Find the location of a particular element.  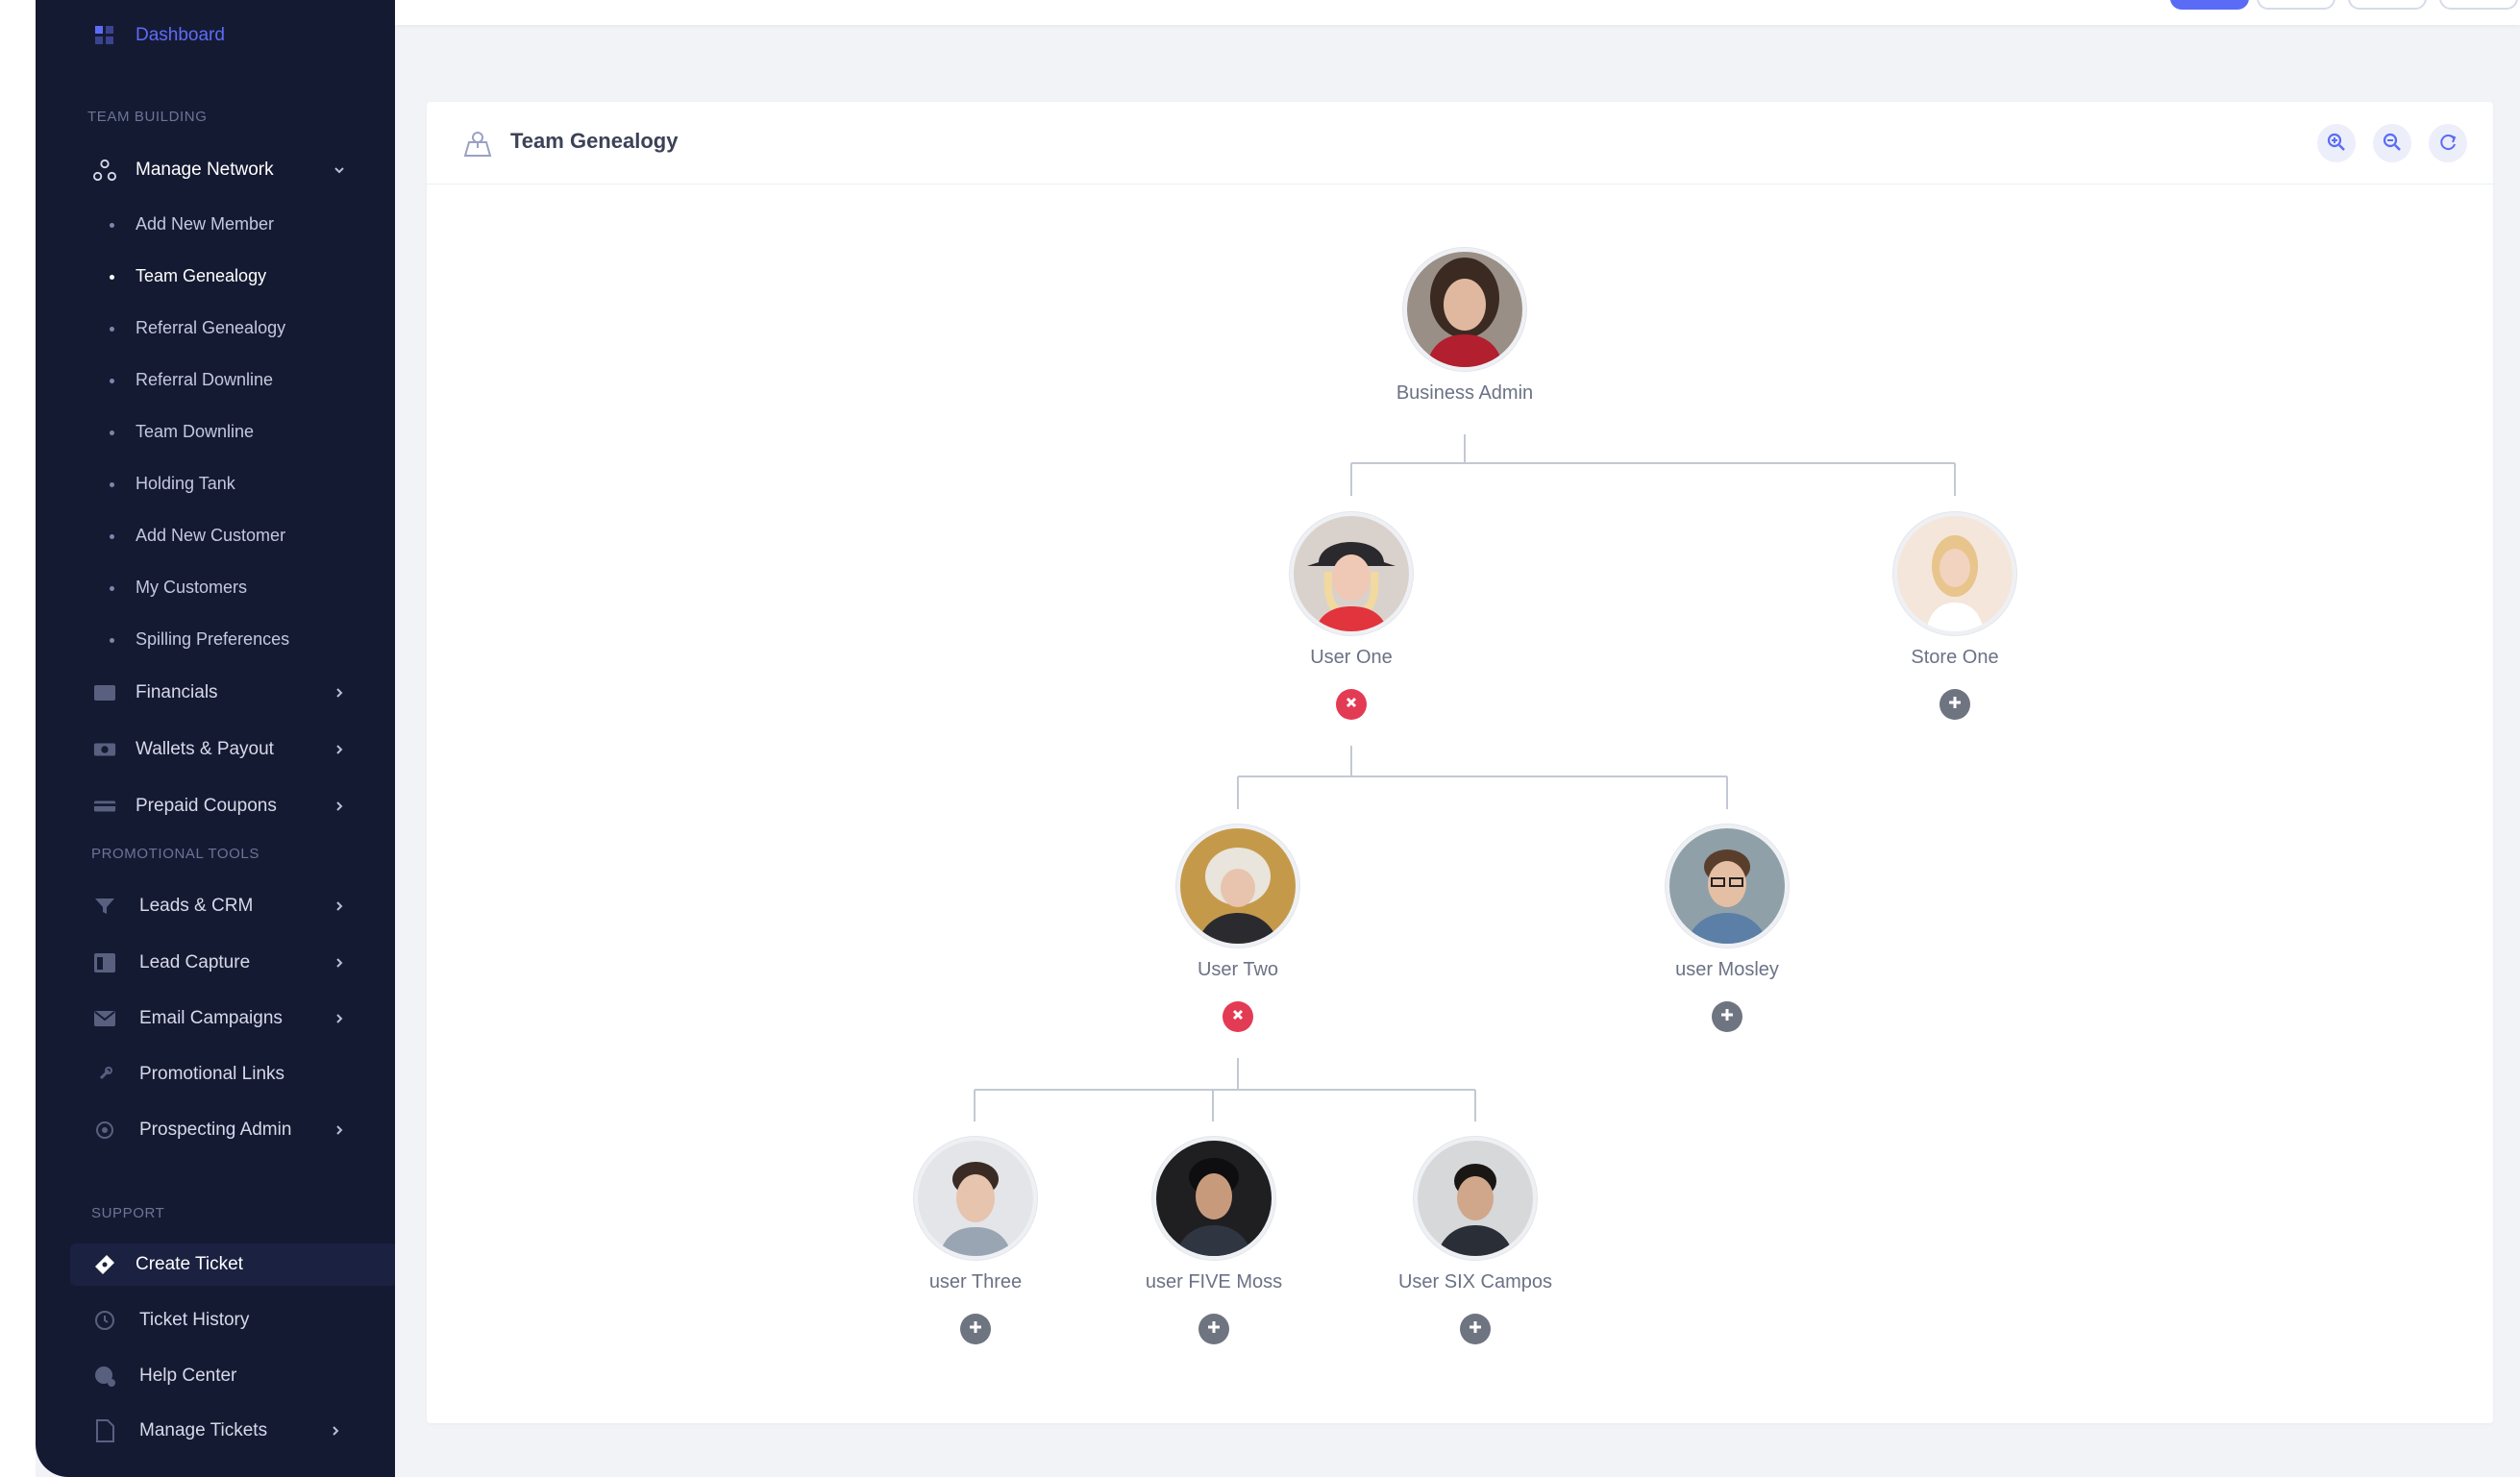

node-name: User Two is located at coordinates (1238, 969).